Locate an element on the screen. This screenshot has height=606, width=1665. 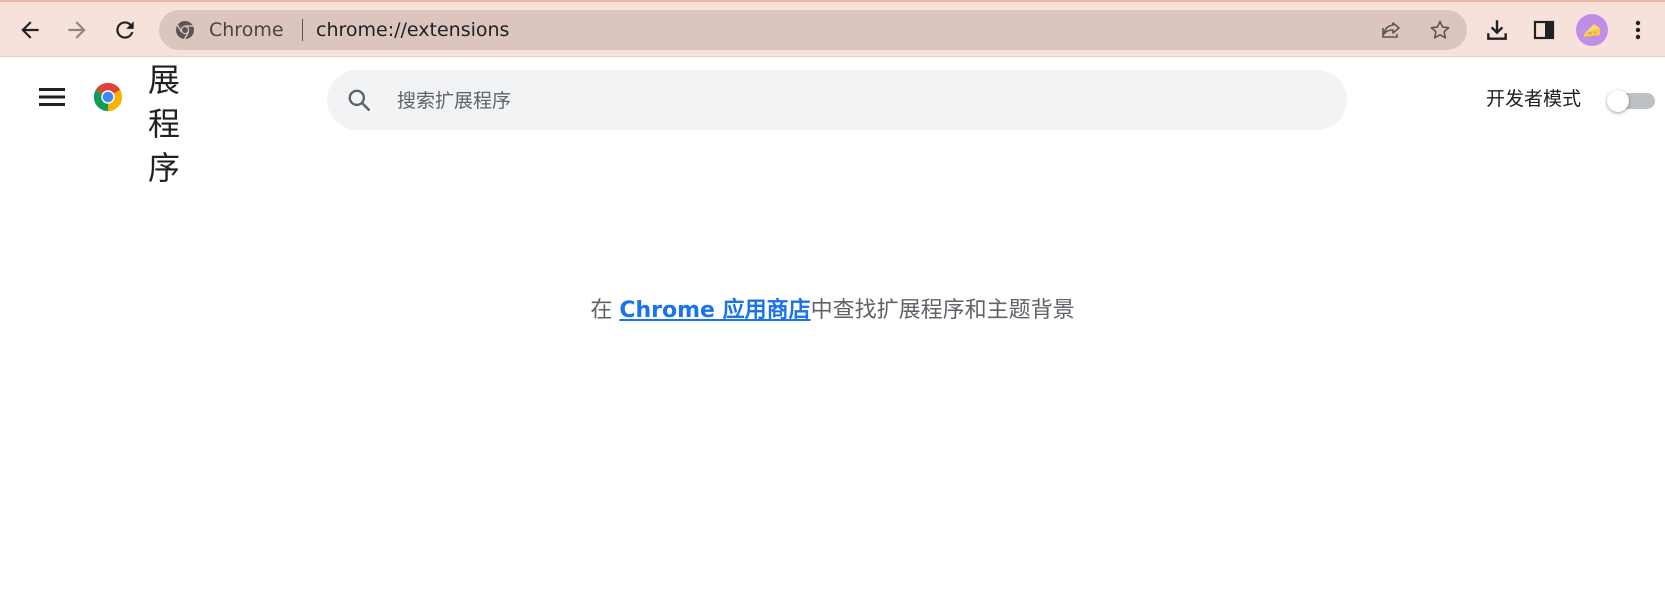
empty-state-suffix: 中查找扩展程序和主题背景 is located at coordinates (942, 310).